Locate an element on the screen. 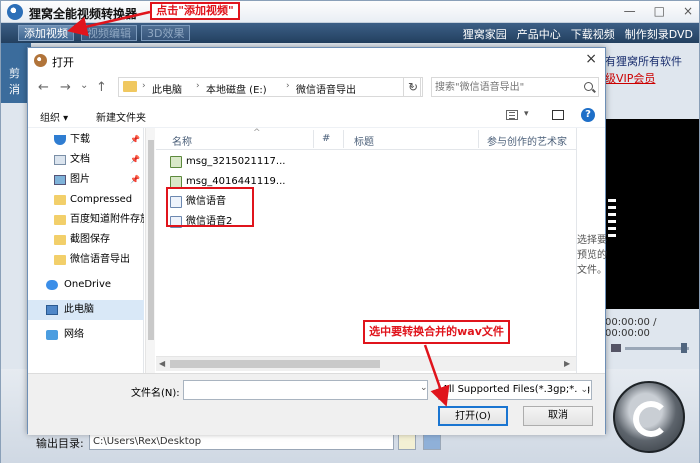 The image size is (700, 463). speaker-icon is located at coordinates (616, 348).